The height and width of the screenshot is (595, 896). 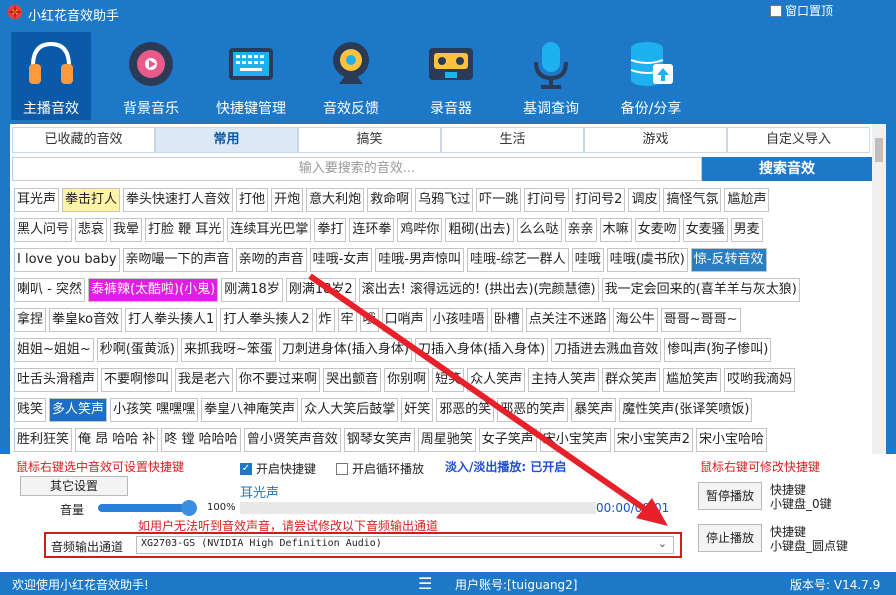 I want to click on menu-icon: ☰, so click(x=425, y=583).